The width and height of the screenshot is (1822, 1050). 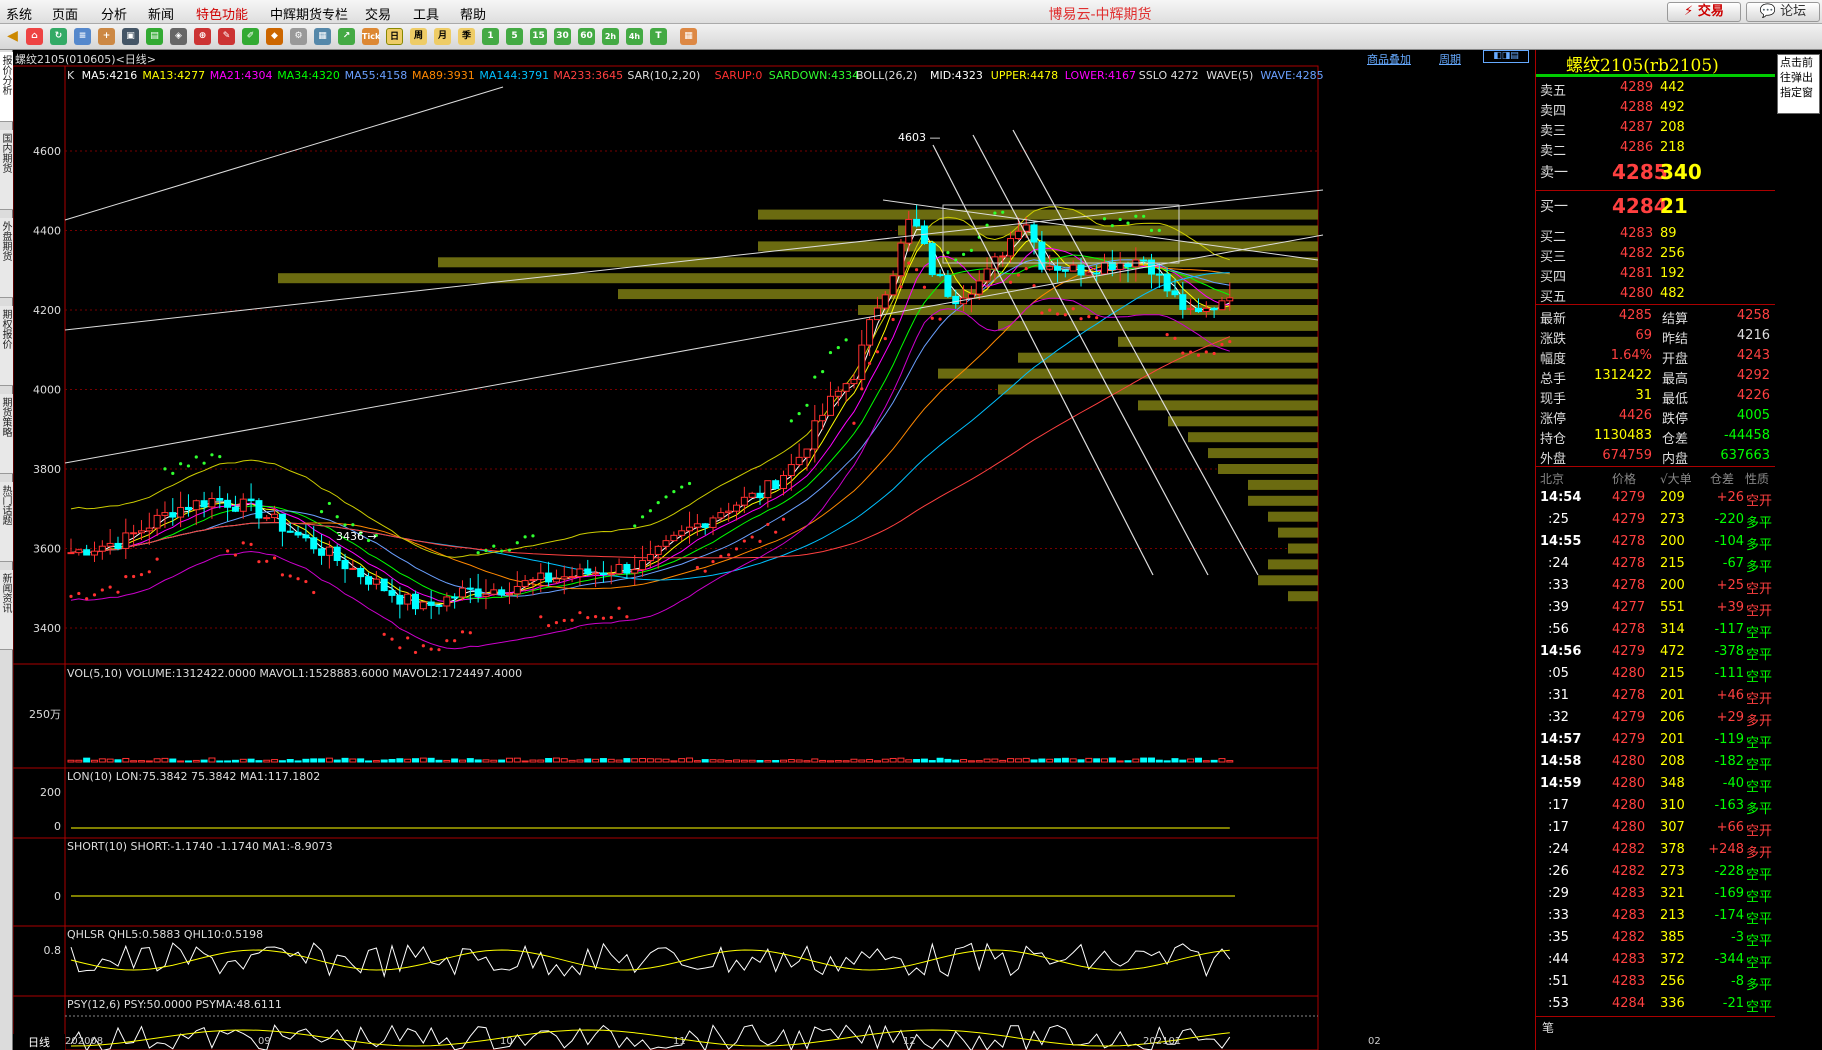 I want to click on settings-icon: ⚙, so click(x=298, y=36).